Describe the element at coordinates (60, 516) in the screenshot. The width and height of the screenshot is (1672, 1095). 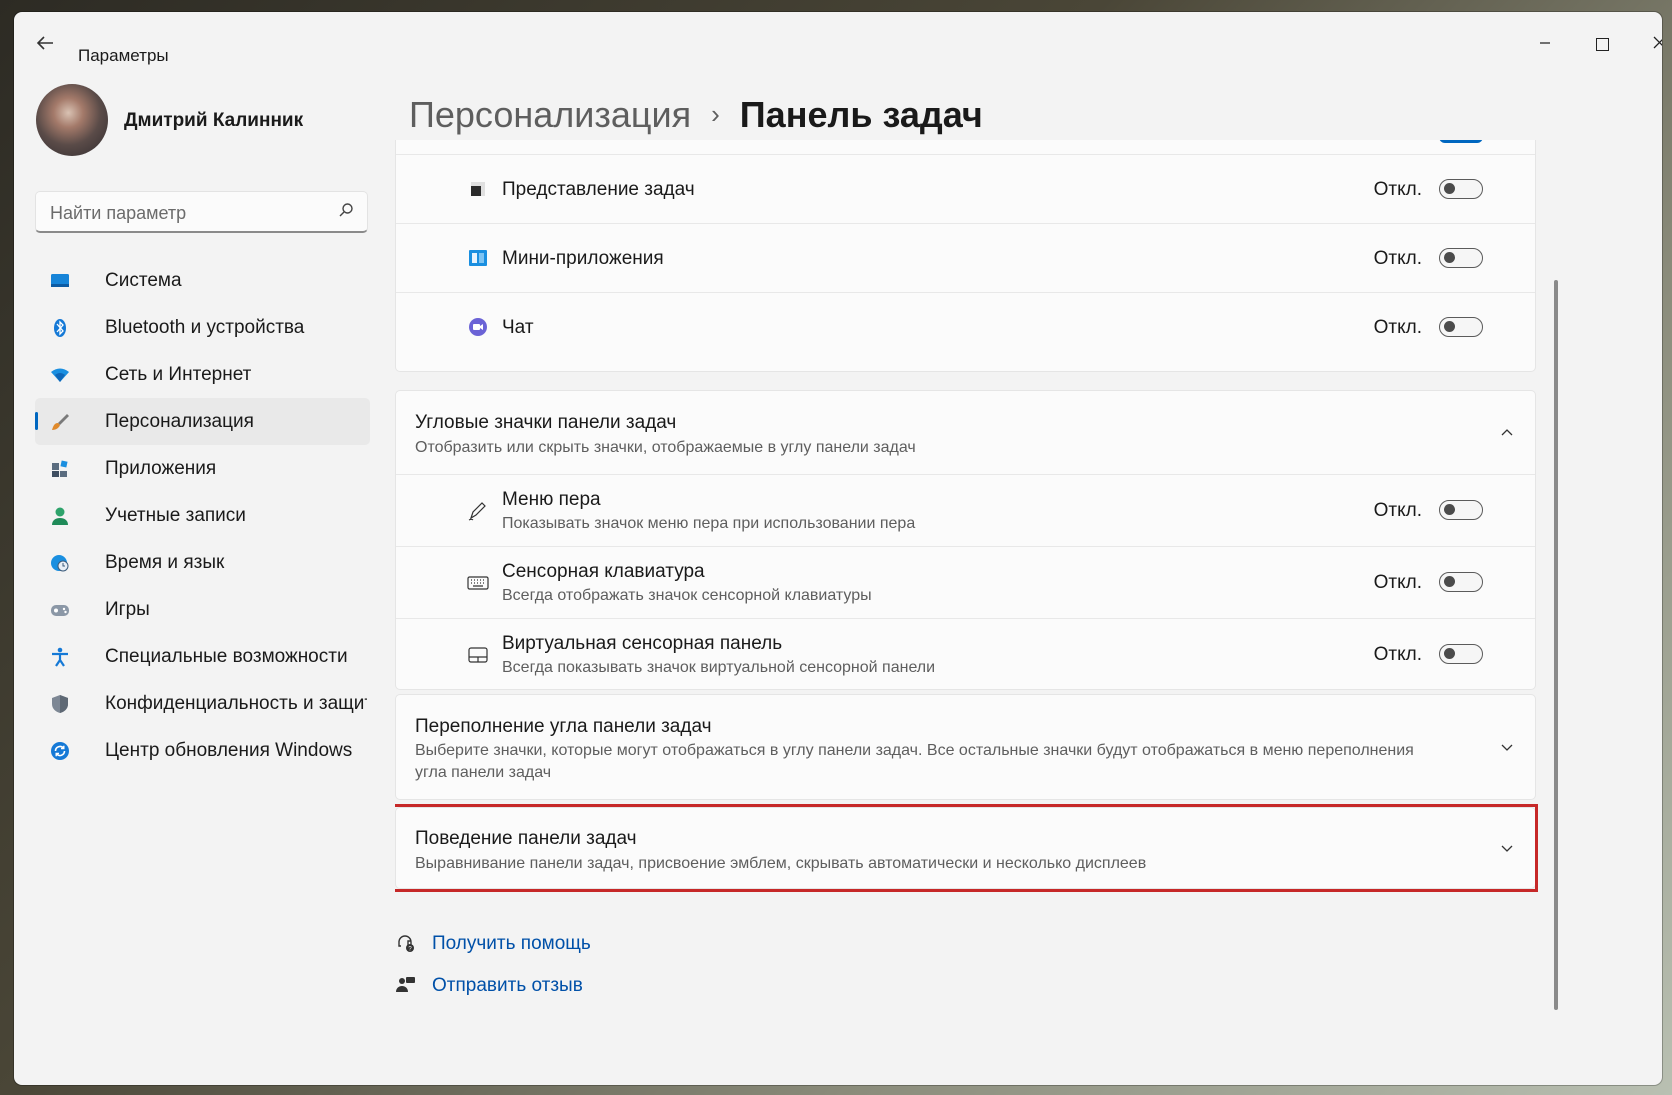
I see `person-icon` at that location.